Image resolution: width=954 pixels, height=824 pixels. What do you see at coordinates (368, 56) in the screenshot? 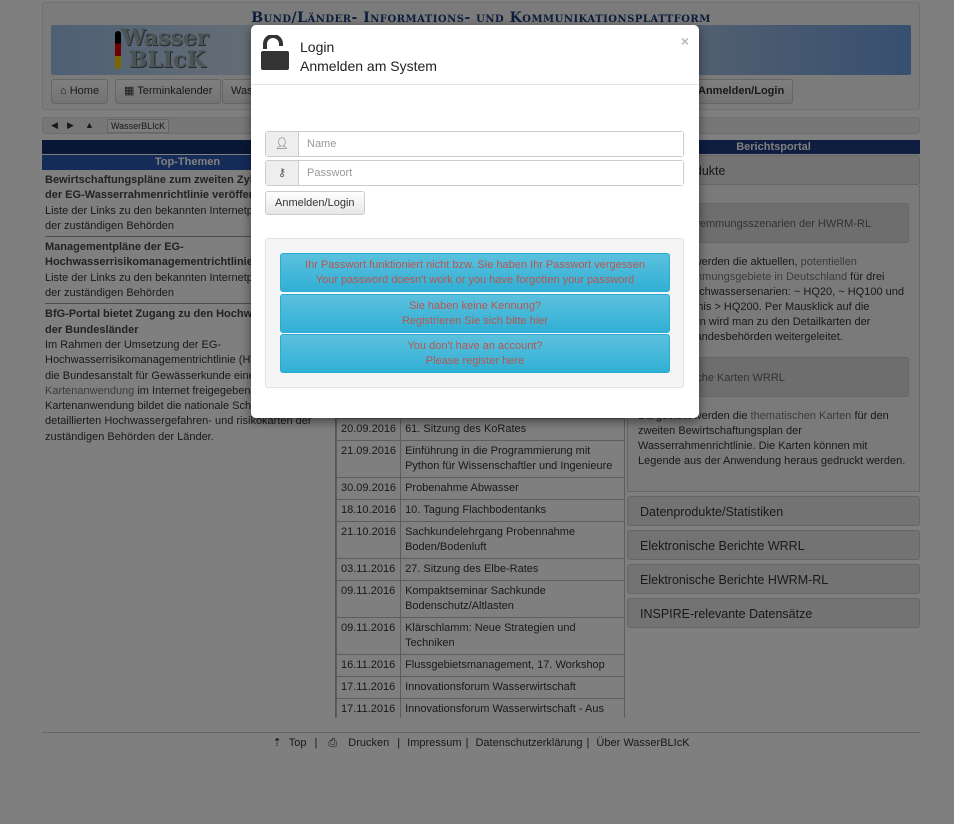
I see `modal-title: Login Anmelden am System` at bounding box center [368, 56].